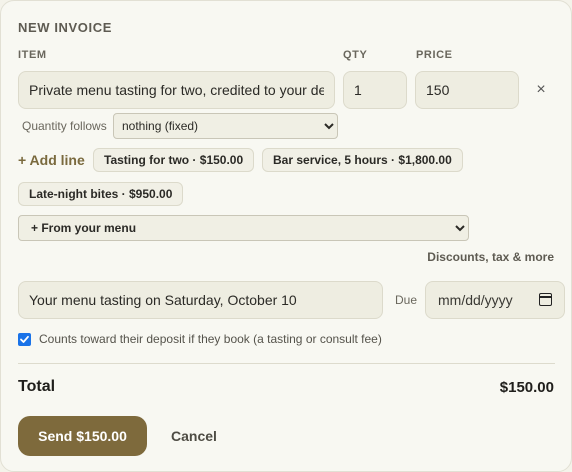 The width and height of the screenshot is (572, 472). What do you see at coordinates (65, 27) in the screenshot?
I see `page-title: NEW INVOICE` at bounding box center [65, 27].